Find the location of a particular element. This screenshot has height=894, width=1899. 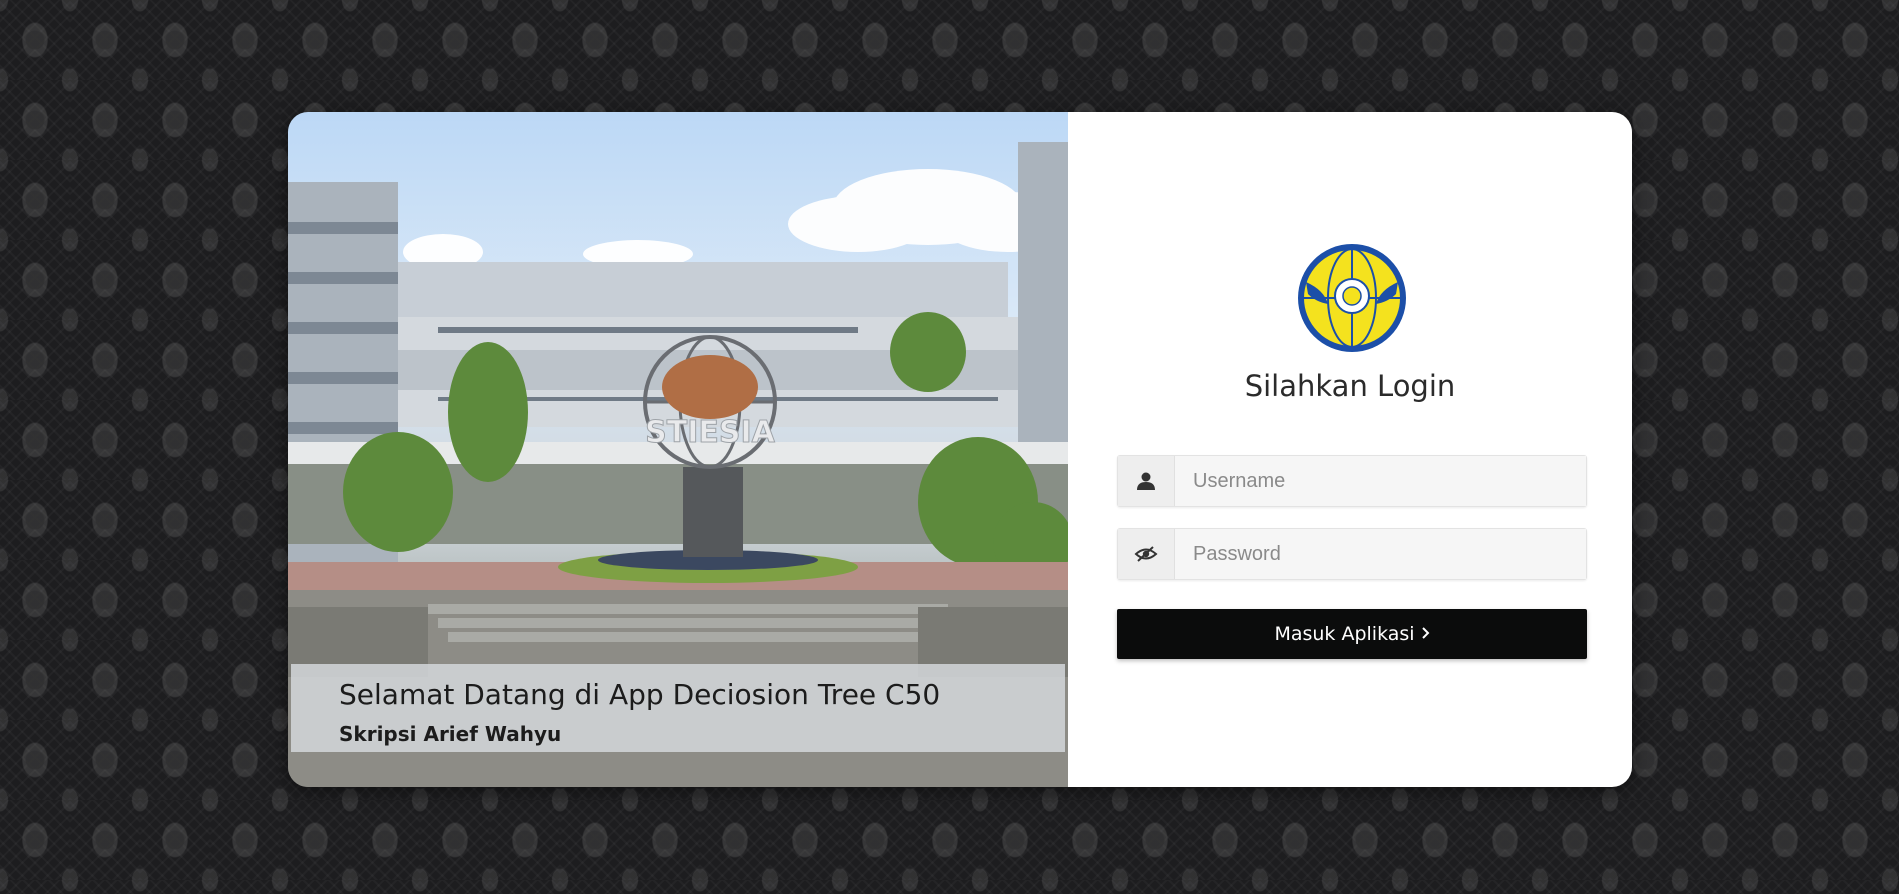

login-button: Masuk Aplikasi is located at coordinates (1352, 634).